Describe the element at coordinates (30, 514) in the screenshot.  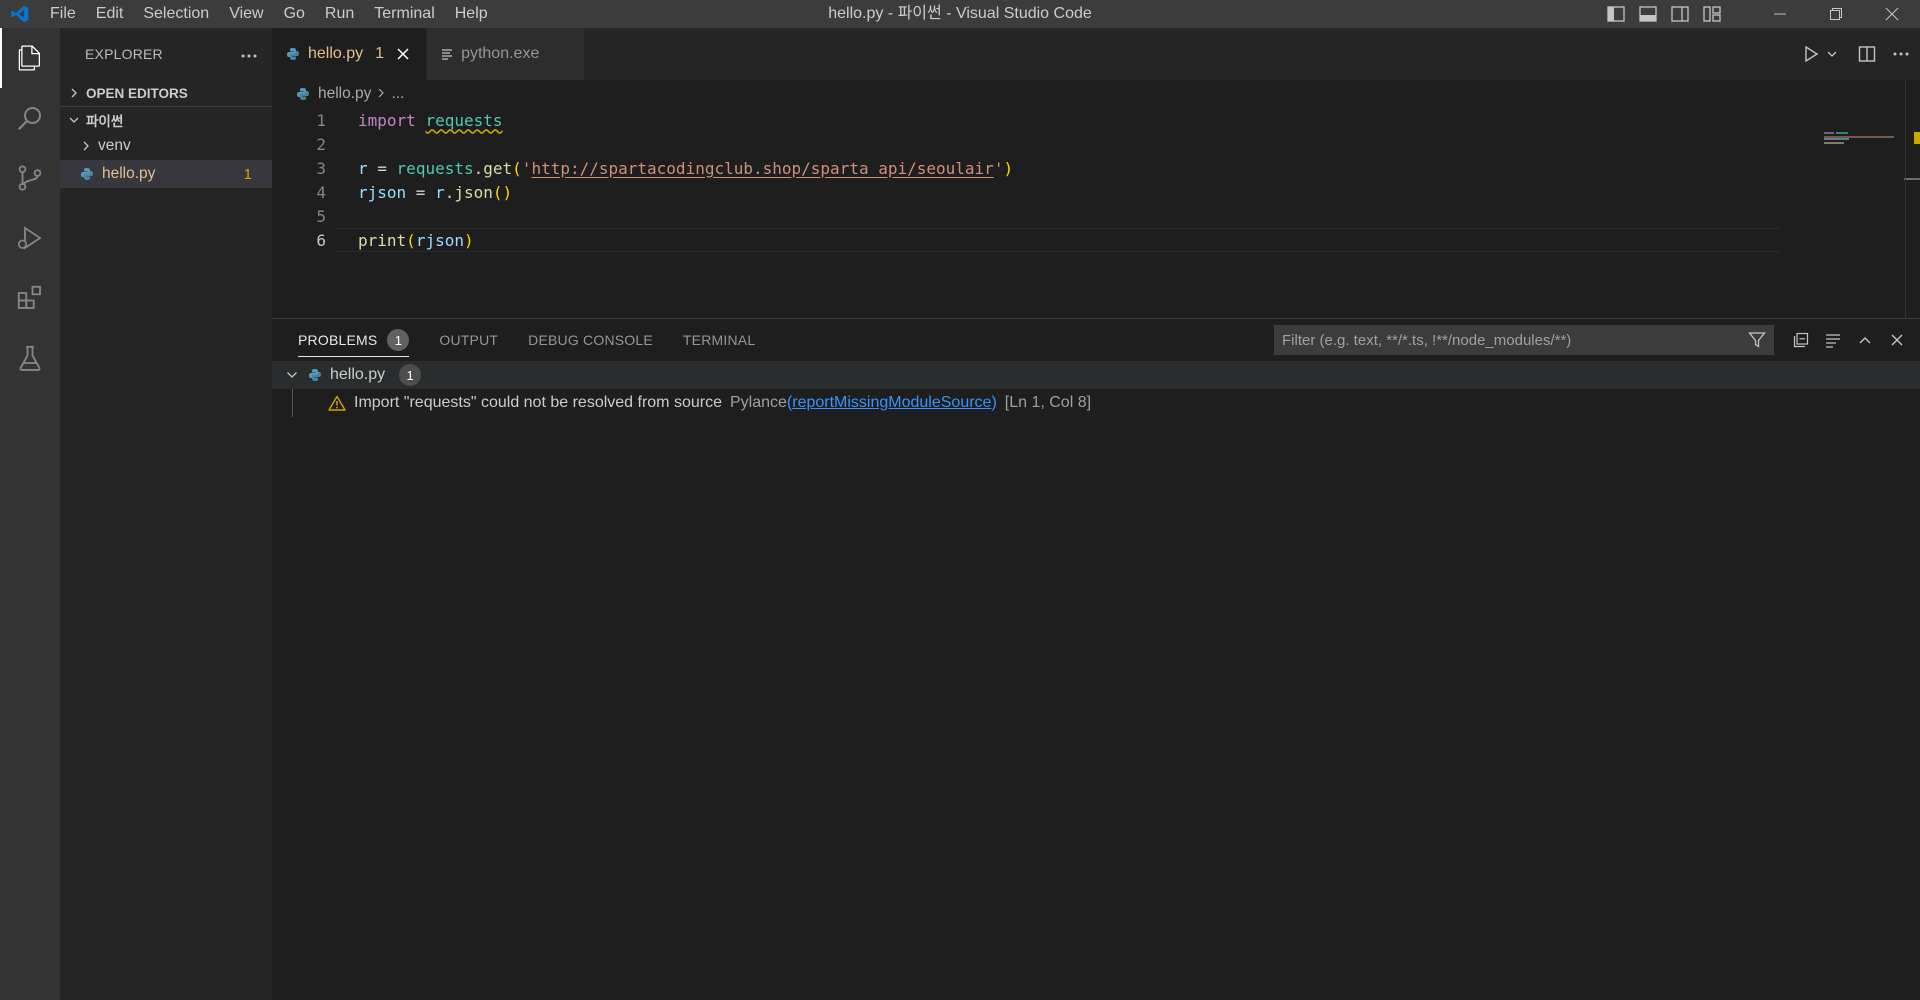
I see `activity-bar` at that location.